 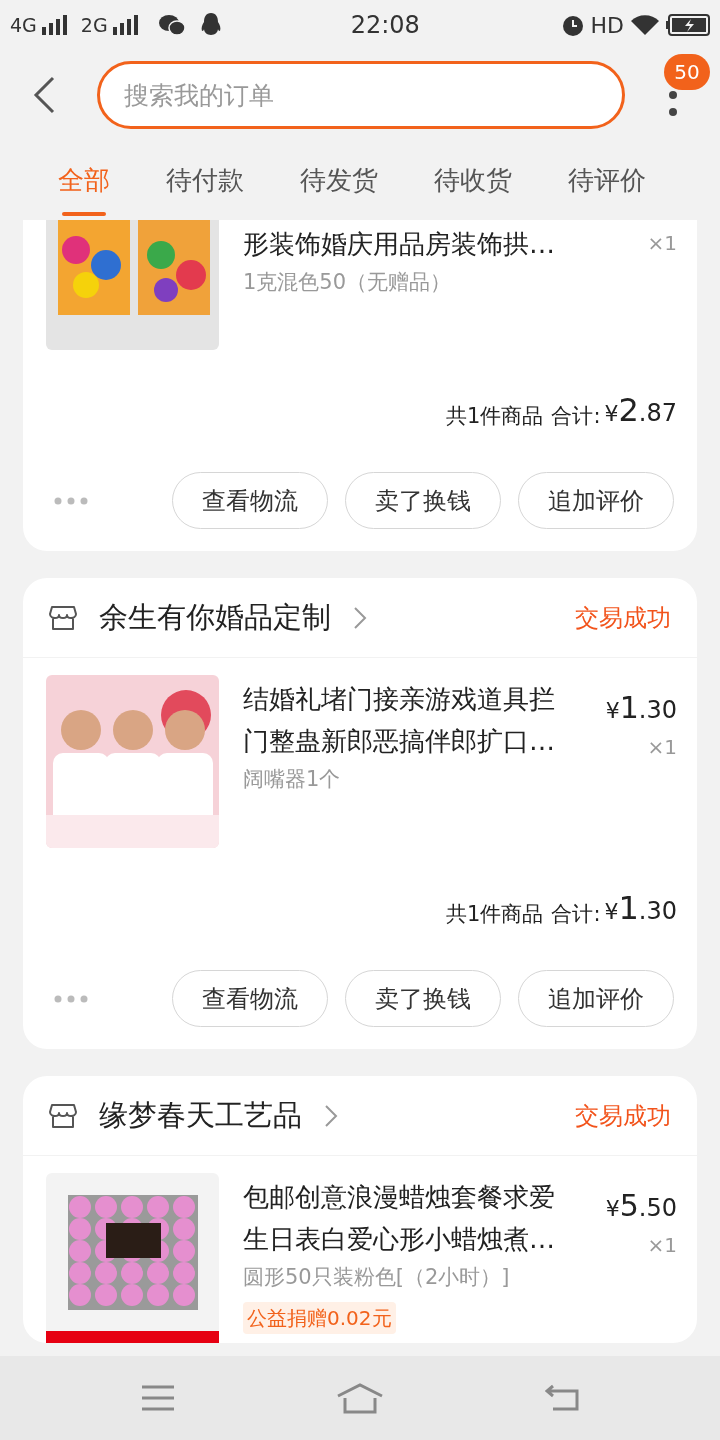 I want to click on product-price: ¥5.50, so click(x=641, y=1206).